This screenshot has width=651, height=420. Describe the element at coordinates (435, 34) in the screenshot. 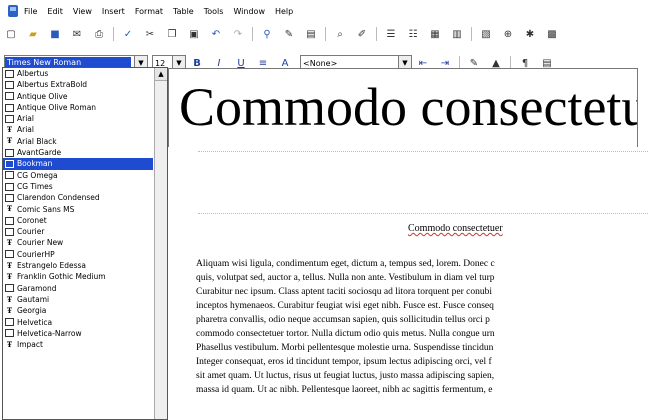

I see `table-icon: ▦` at that location.